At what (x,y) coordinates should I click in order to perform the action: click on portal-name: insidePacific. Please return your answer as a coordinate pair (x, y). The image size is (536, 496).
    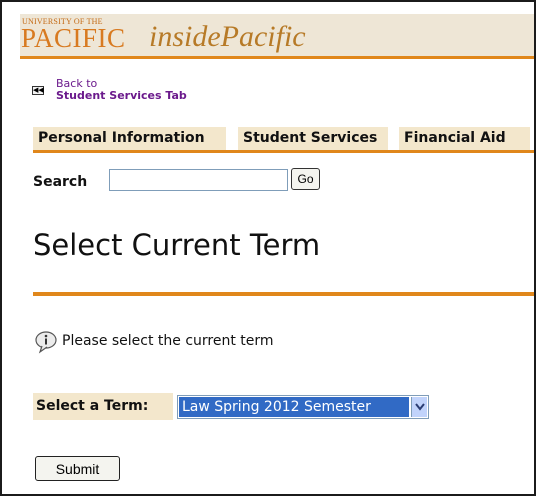
    Looking at the image, I should click on (227, 36).